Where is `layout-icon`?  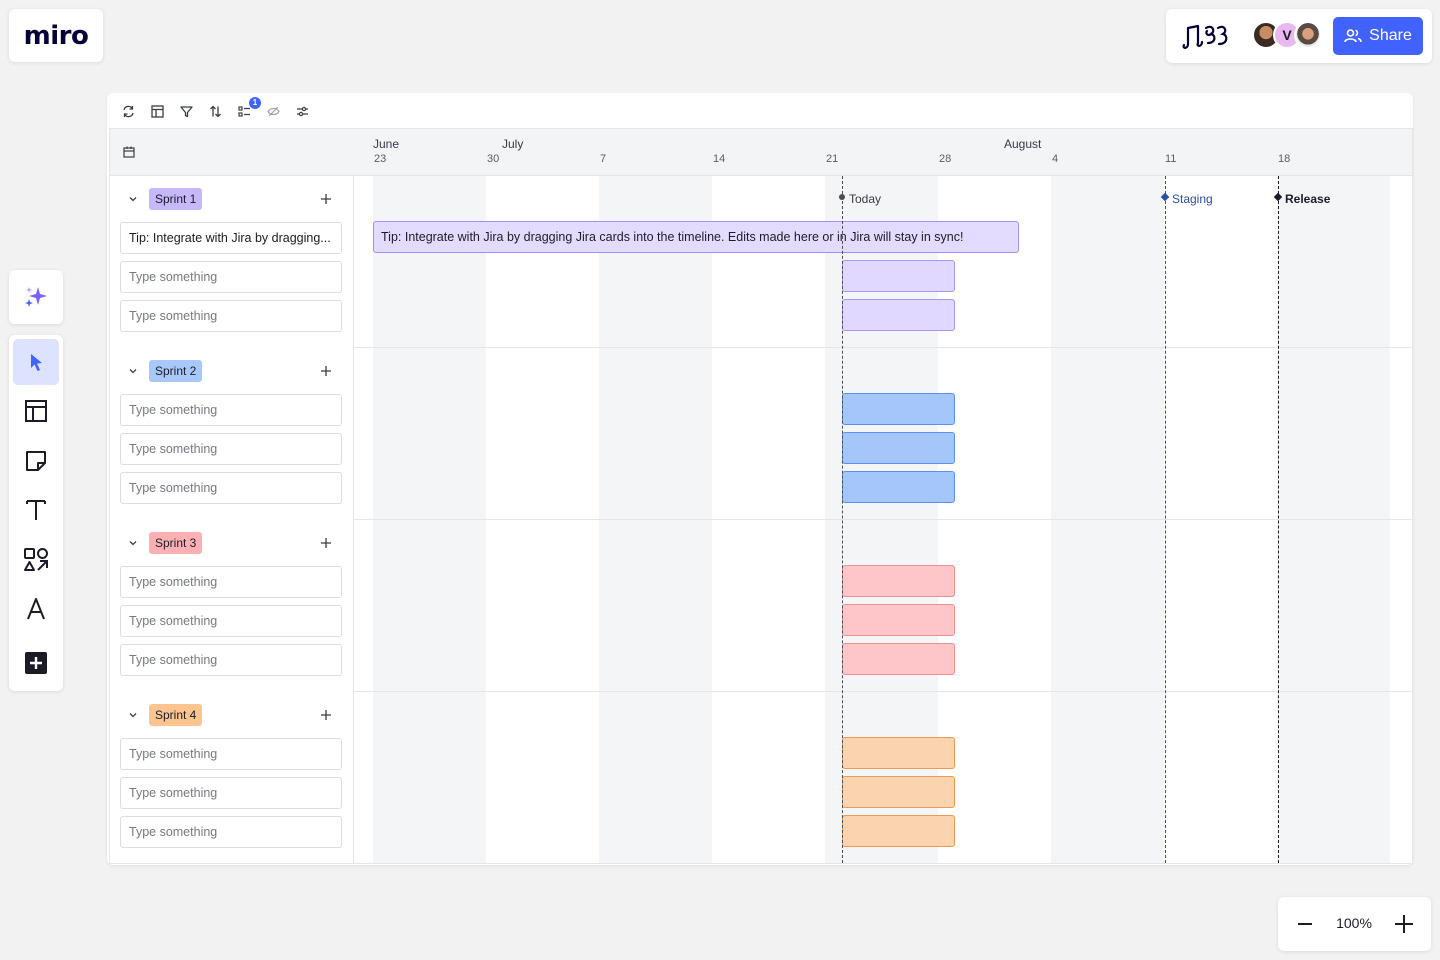
layout-icon is located at coordinates (157, 111).